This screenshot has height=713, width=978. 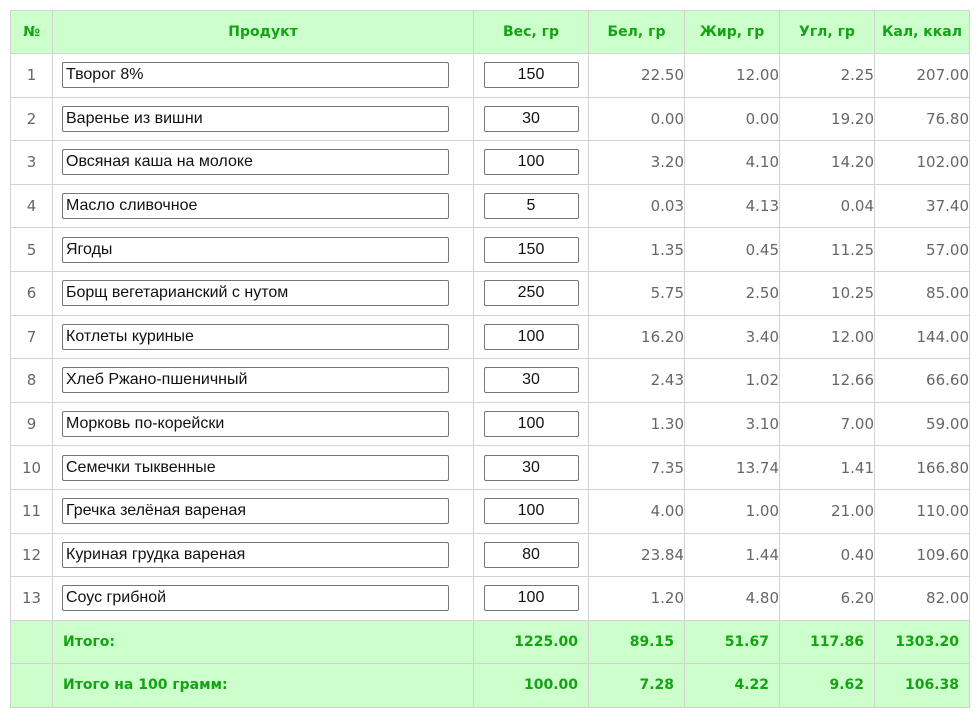 I want to click on table-row: 8 2.431.0212.6666.60, so click(x=490, y=380).